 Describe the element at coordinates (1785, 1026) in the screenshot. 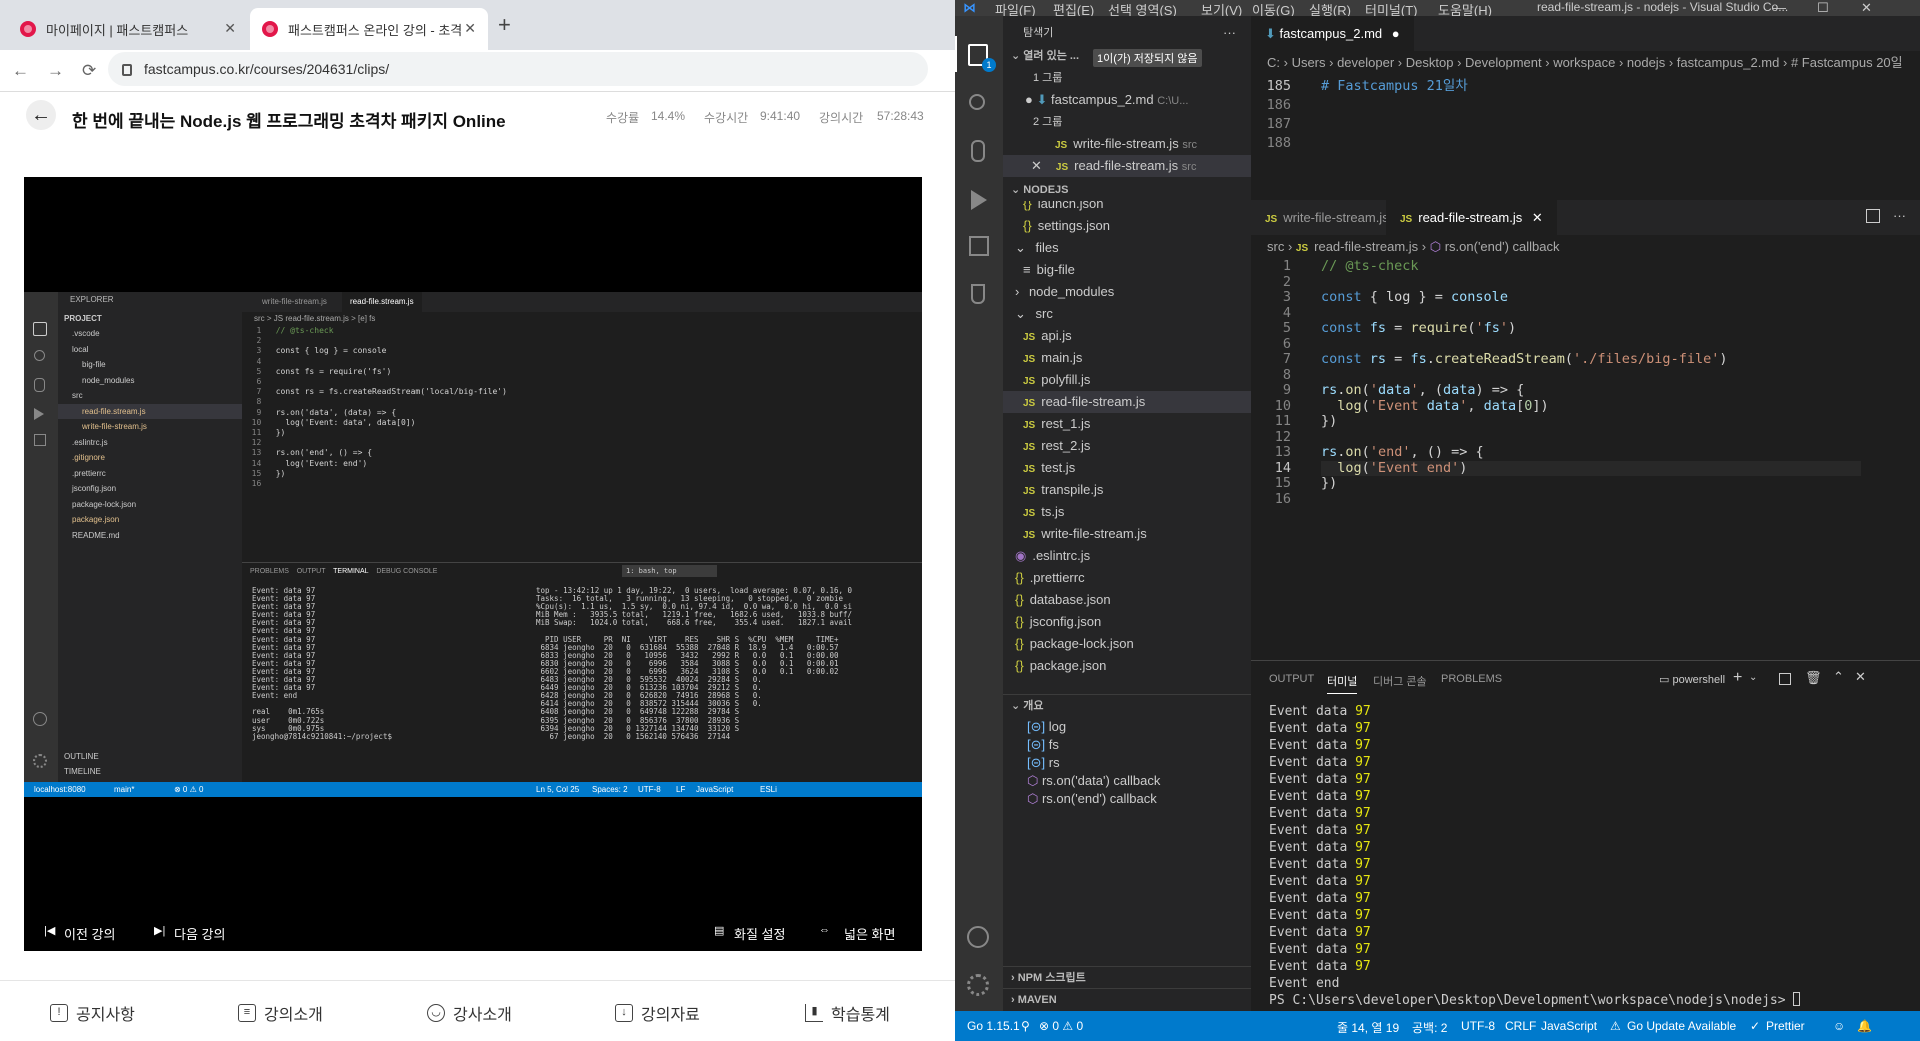

I see `status-prettier: Prettier` at that location.